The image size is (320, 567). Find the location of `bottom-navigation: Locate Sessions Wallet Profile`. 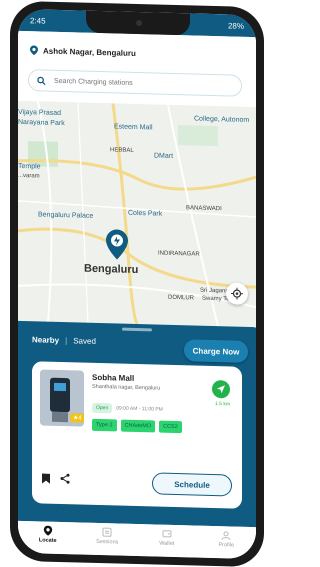

bottom-navigation: Locate Sessions Wallet Profile is located at coordinates (137, 540).